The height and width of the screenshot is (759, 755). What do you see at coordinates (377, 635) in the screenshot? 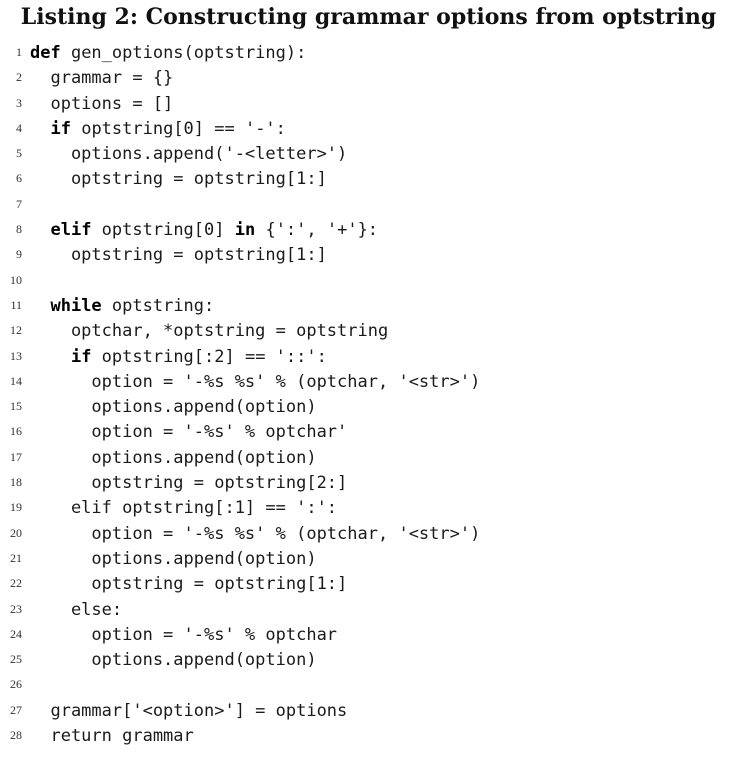
I see `code-line: 24 option = '-%s' % optchar` at bounding box center [377, 635].